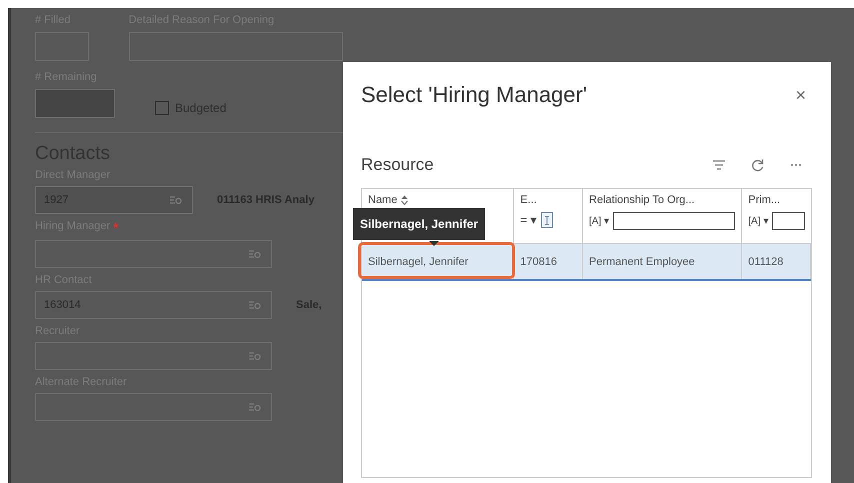 The image size is (854, 483). I want to click on table-cell: 170816, so click(549, 261).